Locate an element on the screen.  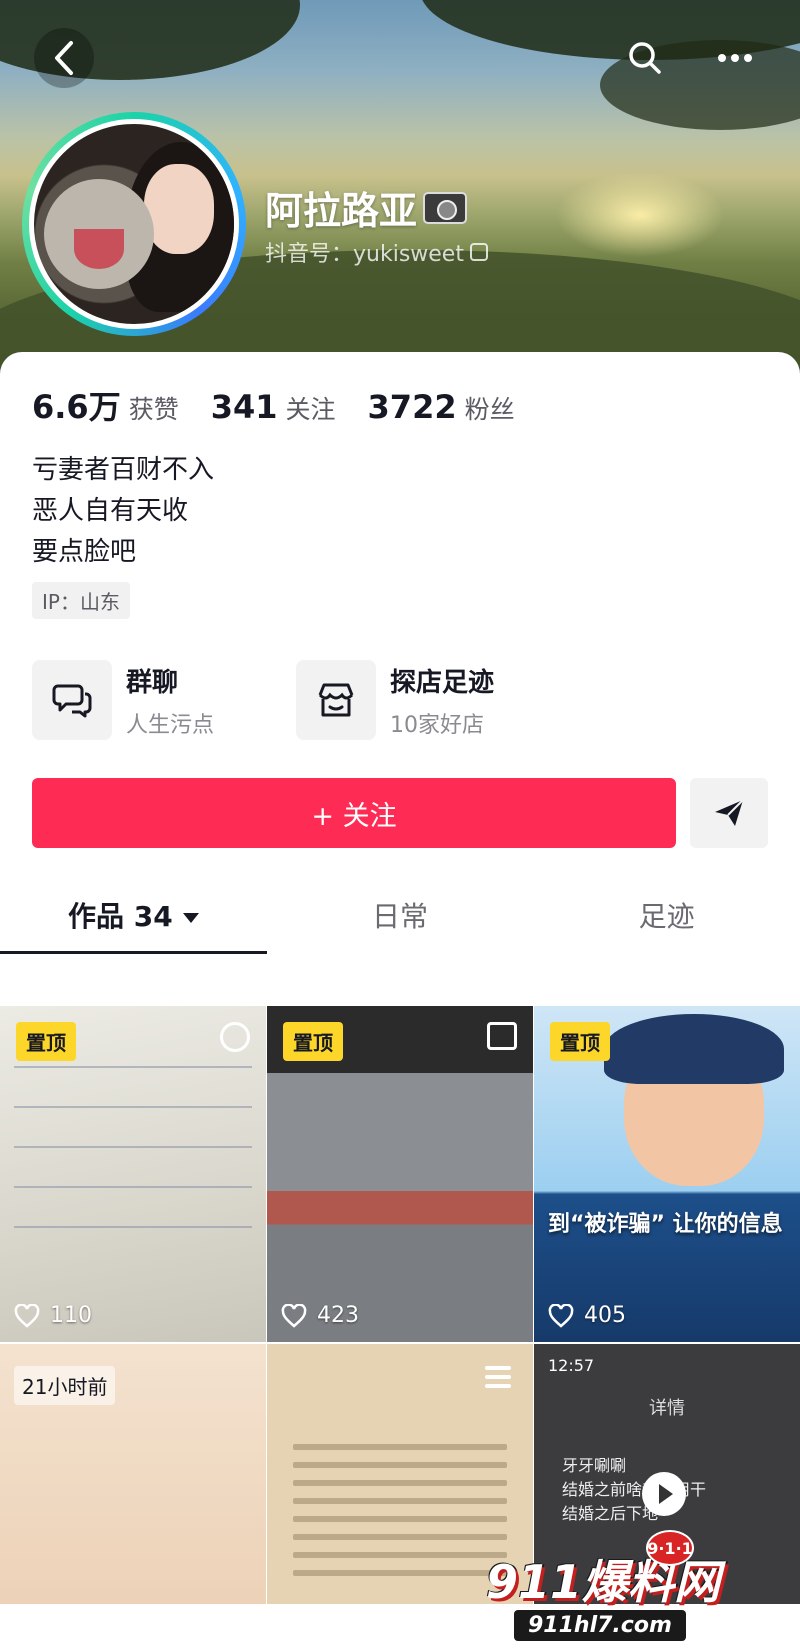
nickname-text: 阿拉路亚 is located at coordinates (341, 211).